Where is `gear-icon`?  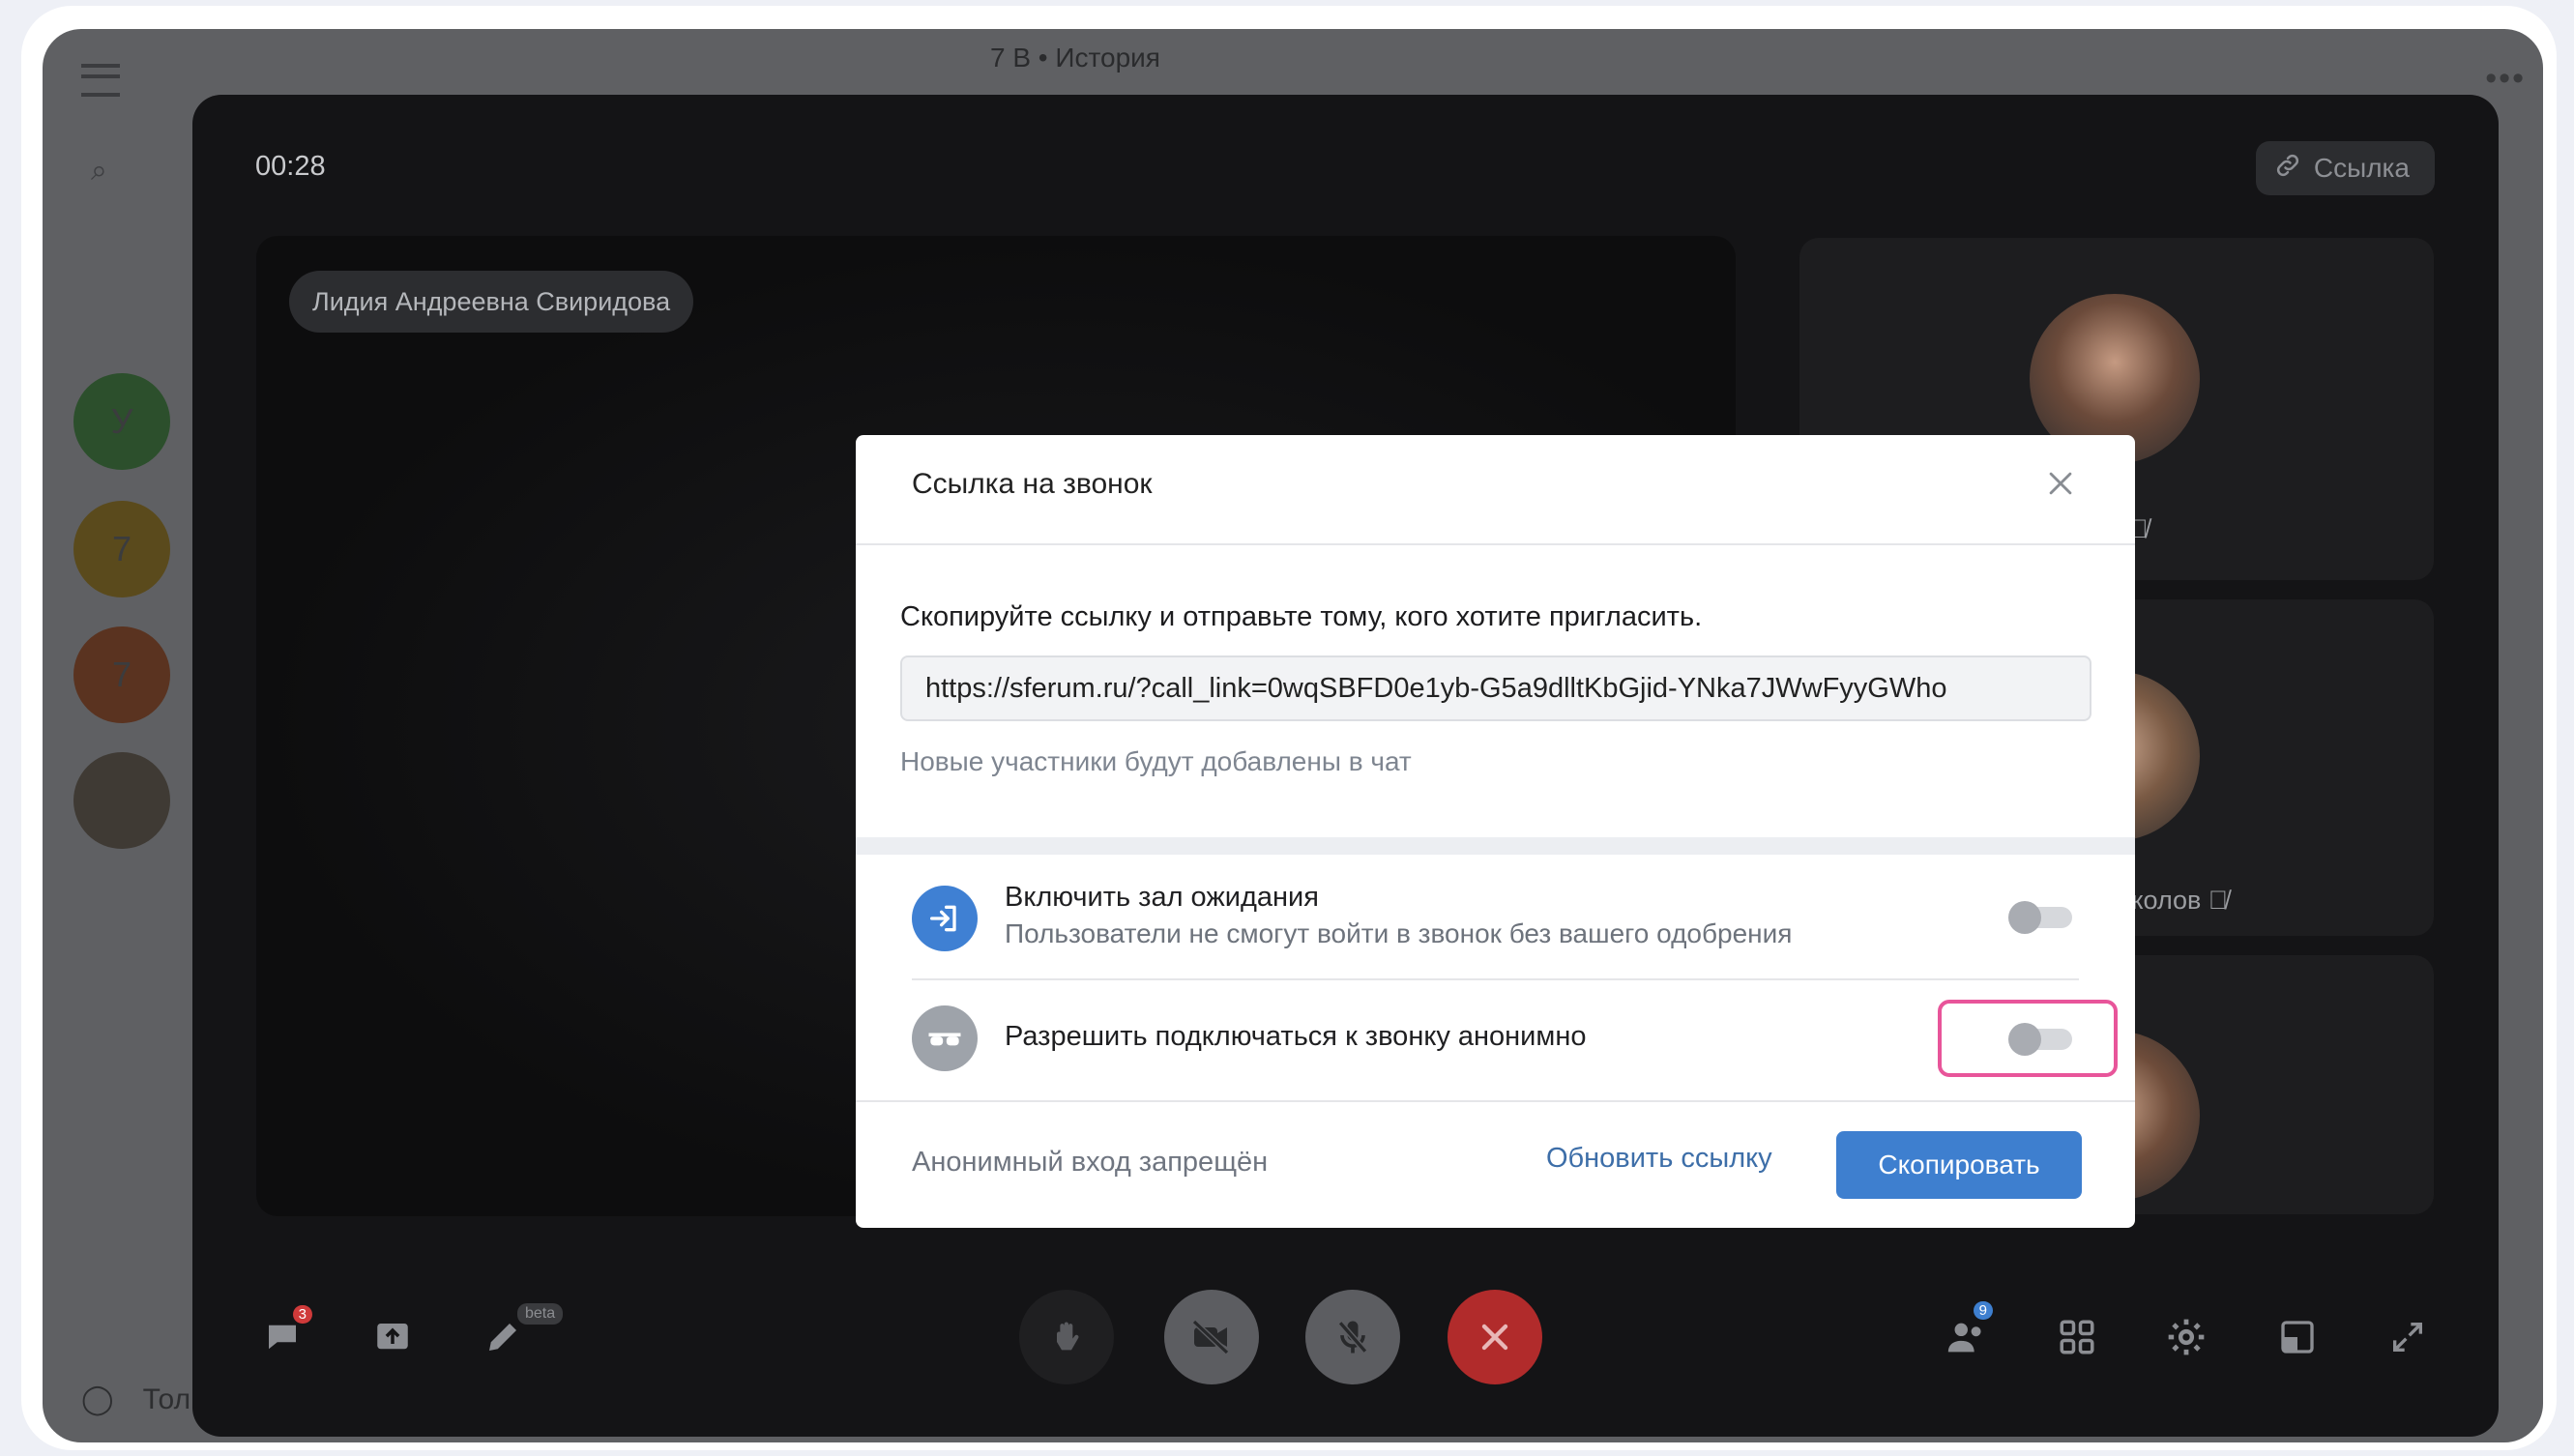
gear-icon is located at coordinates (2187, 1337).